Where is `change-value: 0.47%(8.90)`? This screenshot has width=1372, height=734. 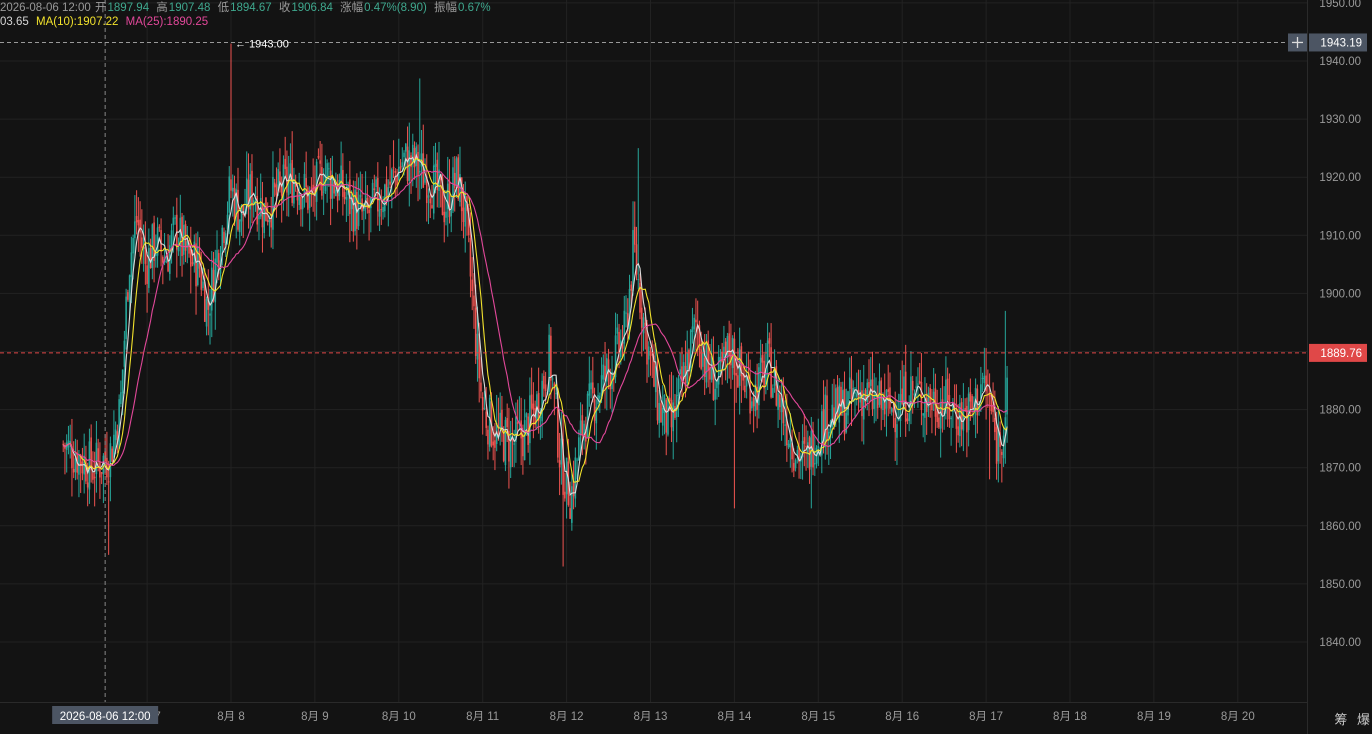
change-value: 0.47%(8.90) is located at coordinates (395, 8).